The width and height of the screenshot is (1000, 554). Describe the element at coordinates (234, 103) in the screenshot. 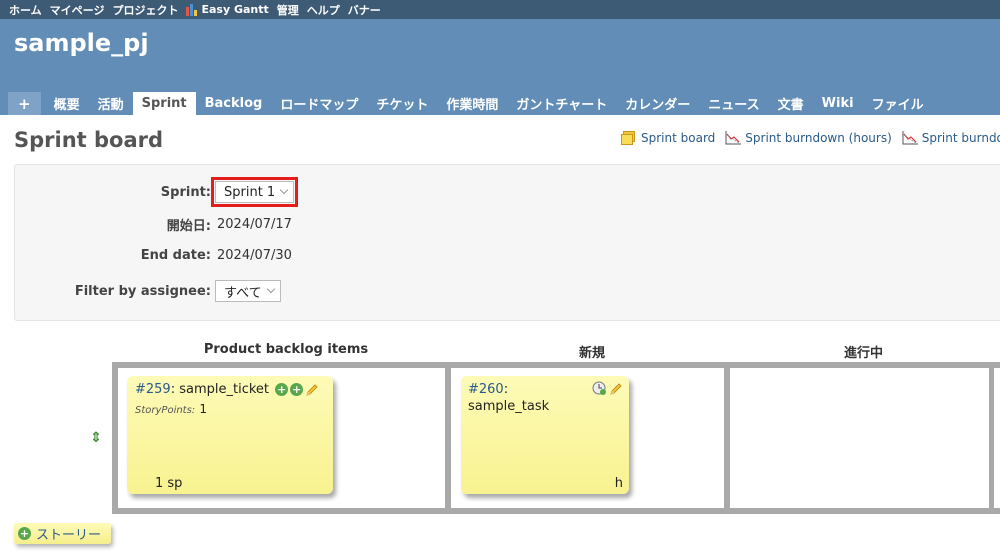

I see `tab-backlog: Backlog` at that location.